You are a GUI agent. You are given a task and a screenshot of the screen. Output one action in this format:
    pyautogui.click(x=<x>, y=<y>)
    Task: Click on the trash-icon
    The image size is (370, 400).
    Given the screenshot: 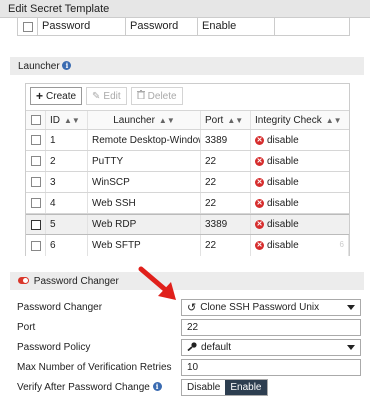 What is the action you would take?
    pyautogui.click(x=140, y=96)
    